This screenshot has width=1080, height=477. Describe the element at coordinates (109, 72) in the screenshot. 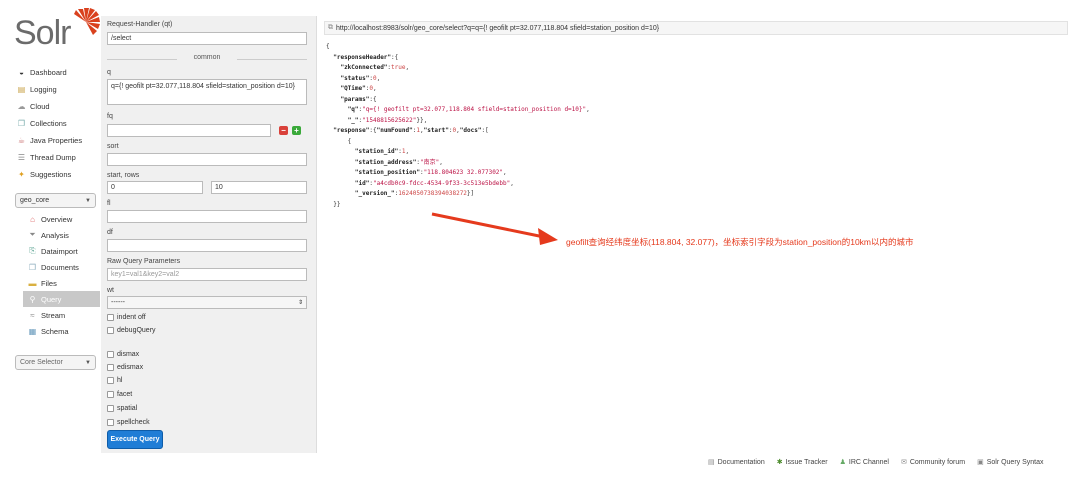

I see `q-label: q` at that location.